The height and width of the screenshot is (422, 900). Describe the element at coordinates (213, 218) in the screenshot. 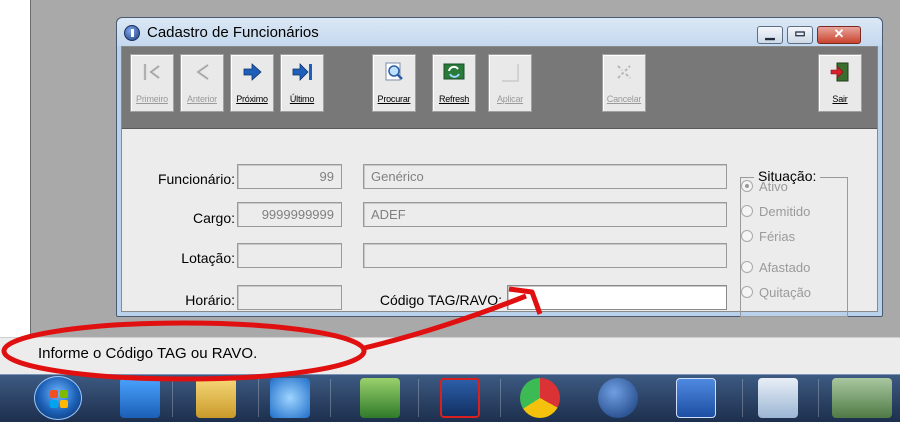

I see `cargo-label: Cargo:` at that location.